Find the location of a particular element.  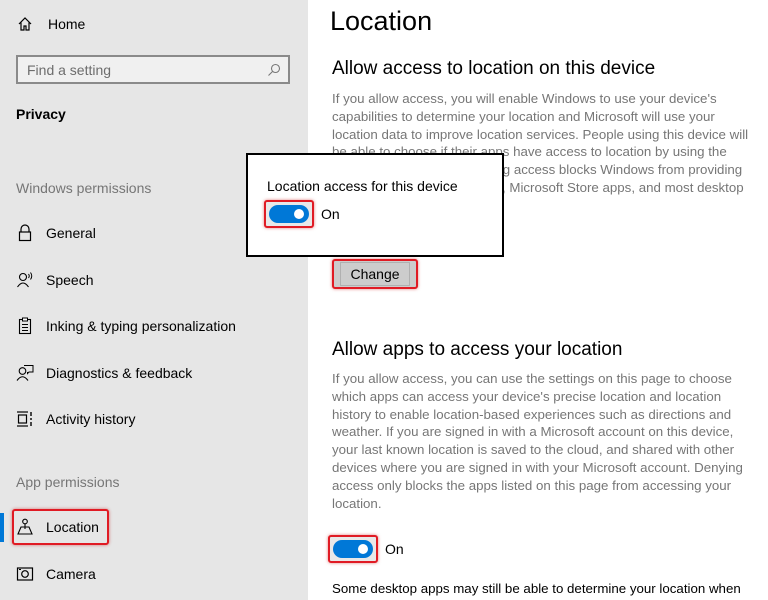

sidebar-item-label: Camera is located at coordinates (71, 574).